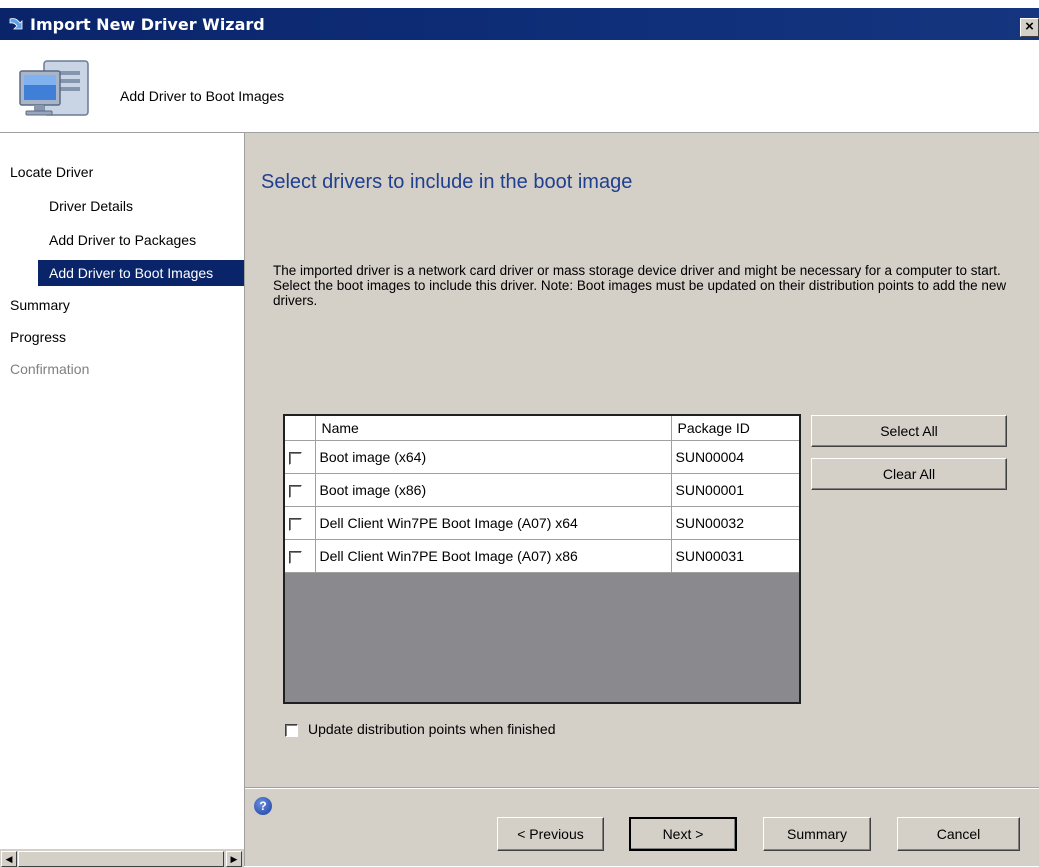 This screenshot has height=867, width=1039. I want to click on title-bar: Import New Driver Wizard ×, so click(519, 24).